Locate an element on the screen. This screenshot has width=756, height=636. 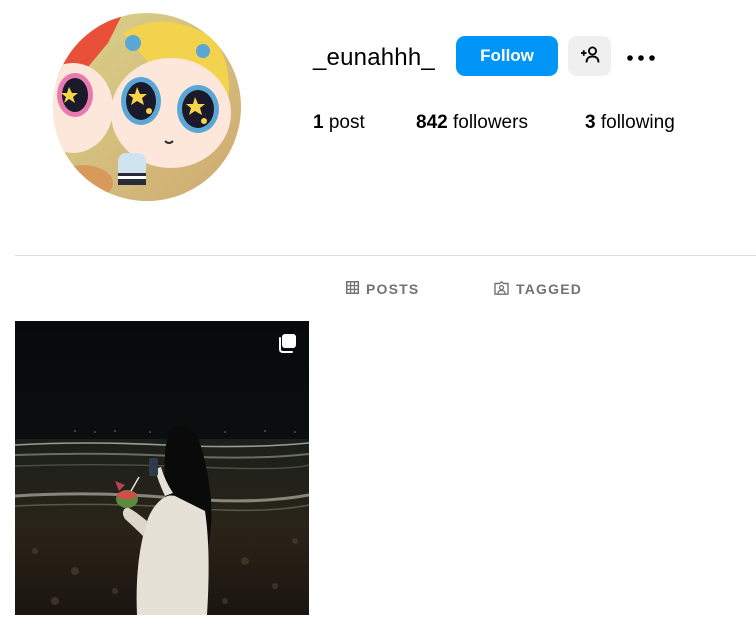
suggested-accounts-button is located at coordinates (589, 56).